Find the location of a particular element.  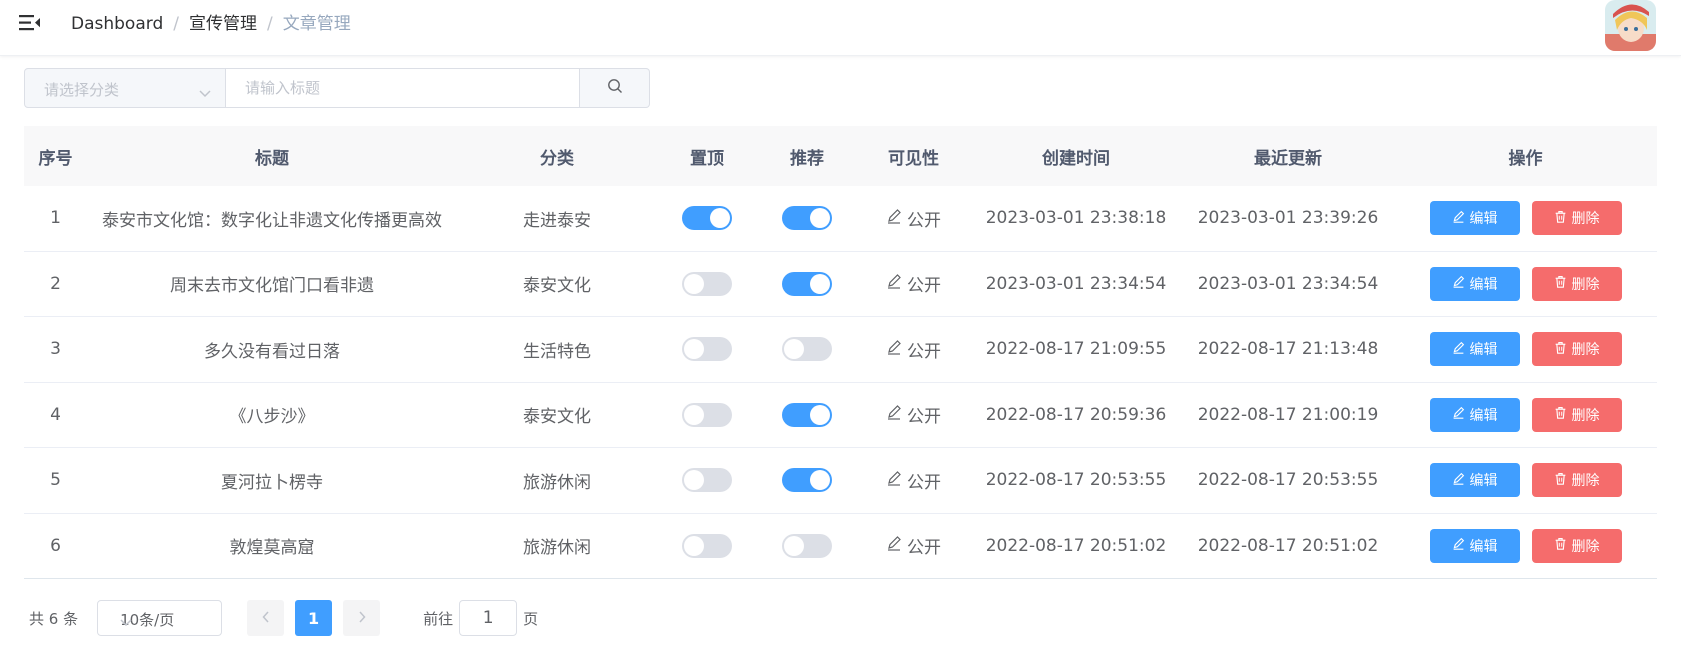

search-icon is located at coordinates (615, 88).